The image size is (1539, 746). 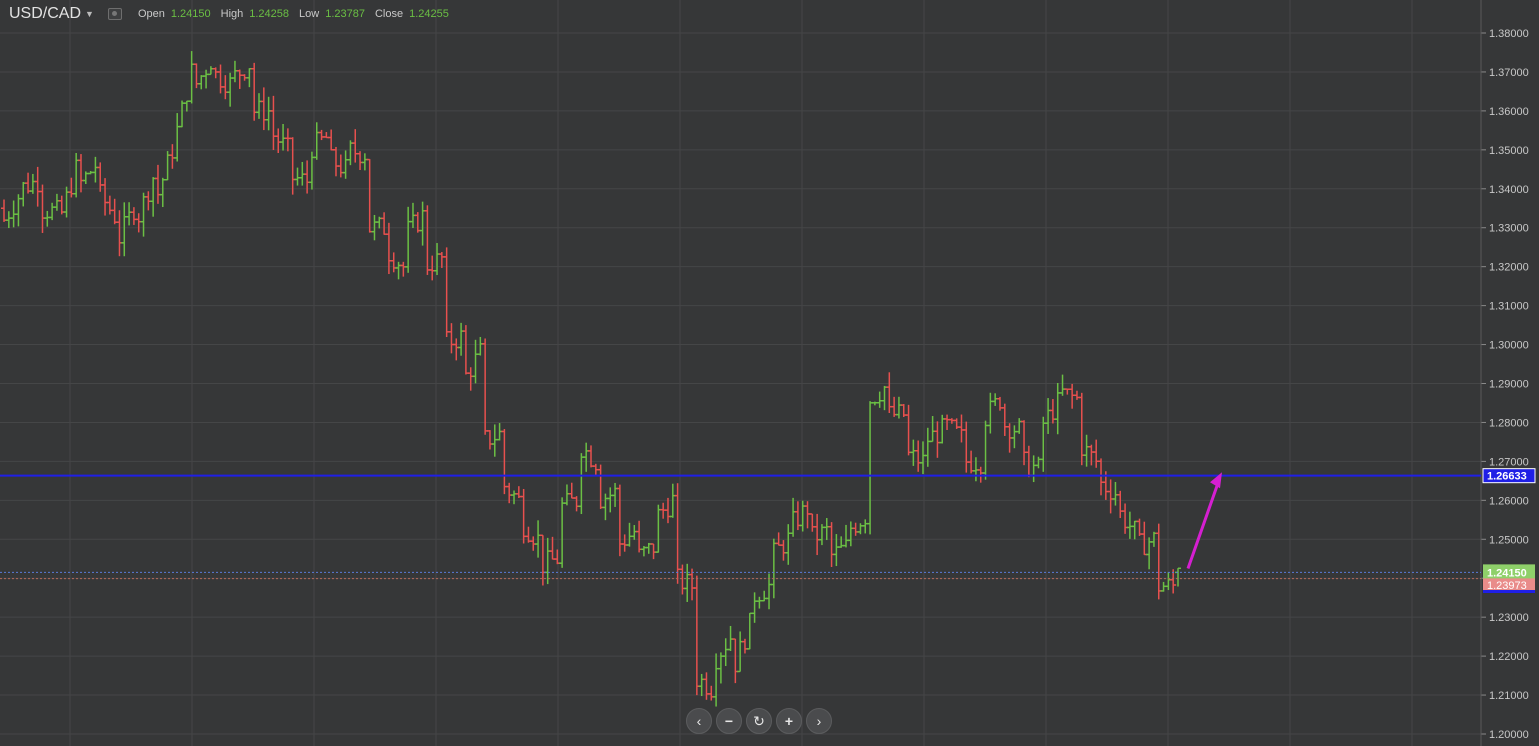 What do you see at coordinates (45, 13) in the screenshot?
I see `symbol-label: USD/CAD` at bounding box center [45, 13].